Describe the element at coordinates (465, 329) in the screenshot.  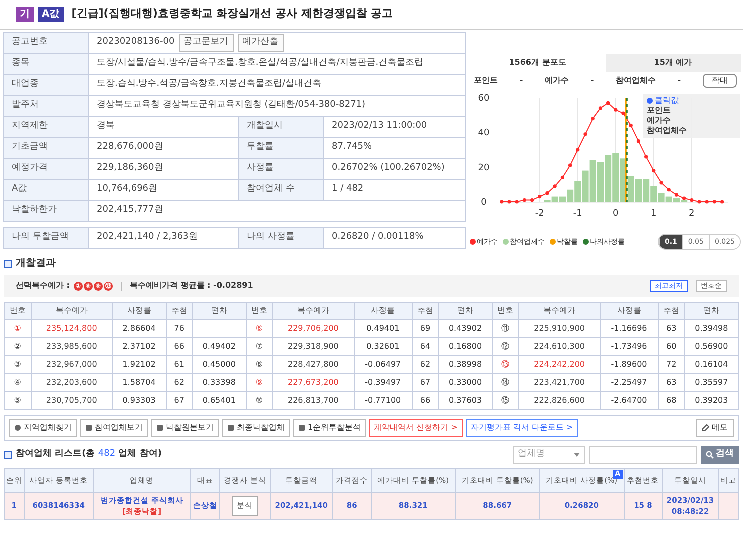
I see `table-cell: 0.43902` at that location.